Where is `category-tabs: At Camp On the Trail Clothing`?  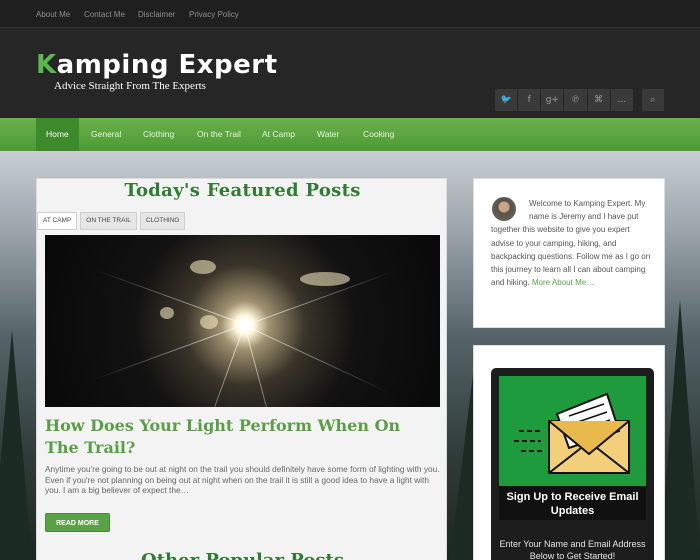
category-tabs: At Camp On the Trail Clothing is located at coordinates (112, 221).